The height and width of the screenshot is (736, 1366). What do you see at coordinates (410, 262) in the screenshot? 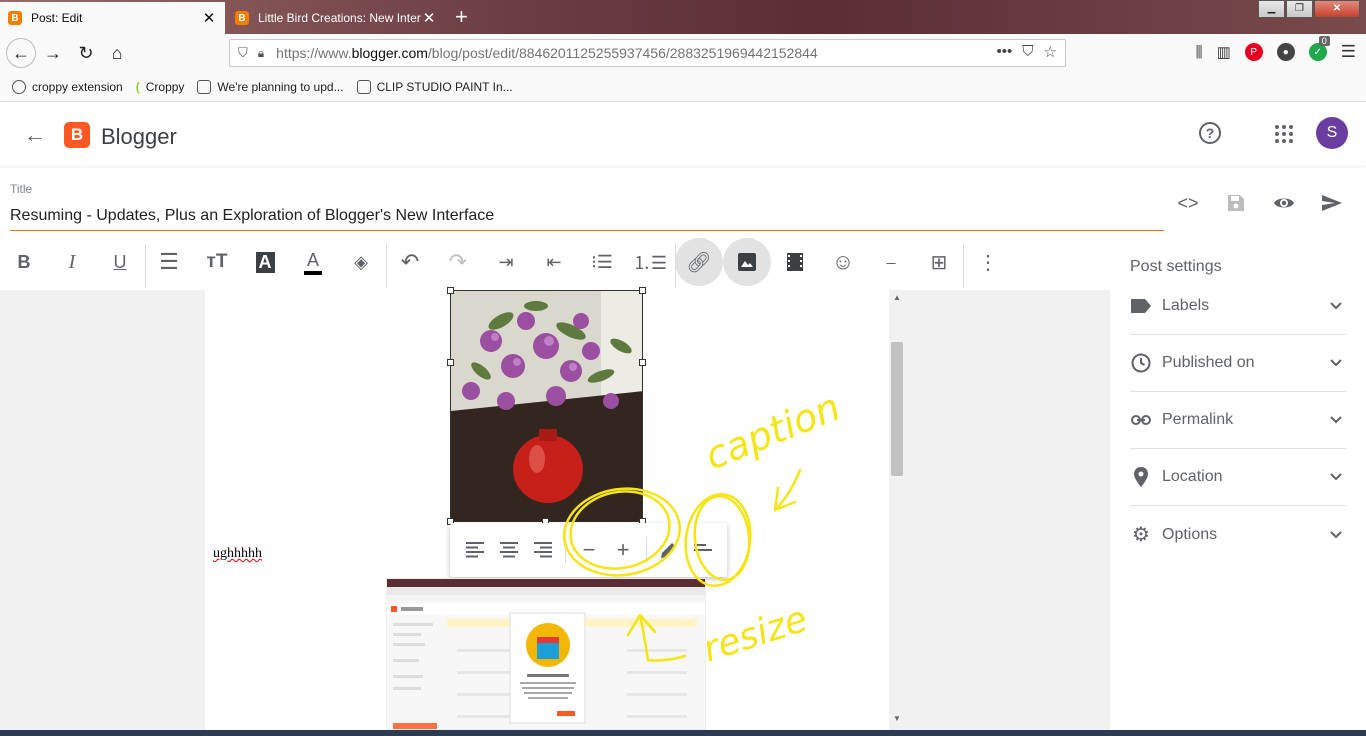
I see `undo-icon: ↶` at bounding box center [410, 262].